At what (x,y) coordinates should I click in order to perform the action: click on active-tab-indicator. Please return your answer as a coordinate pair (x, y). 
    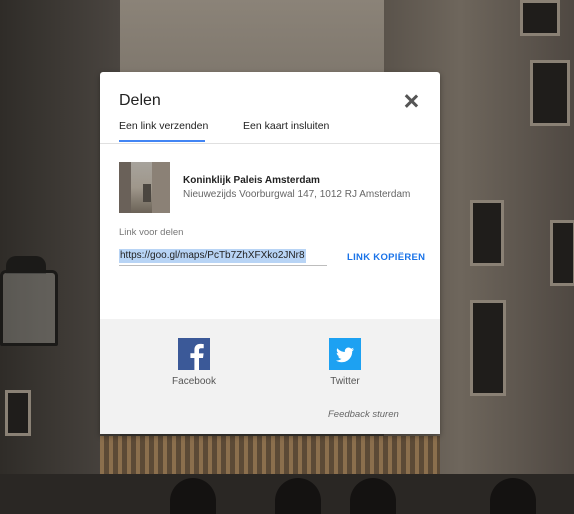
    Looking at the image, I should click on (162, 141).